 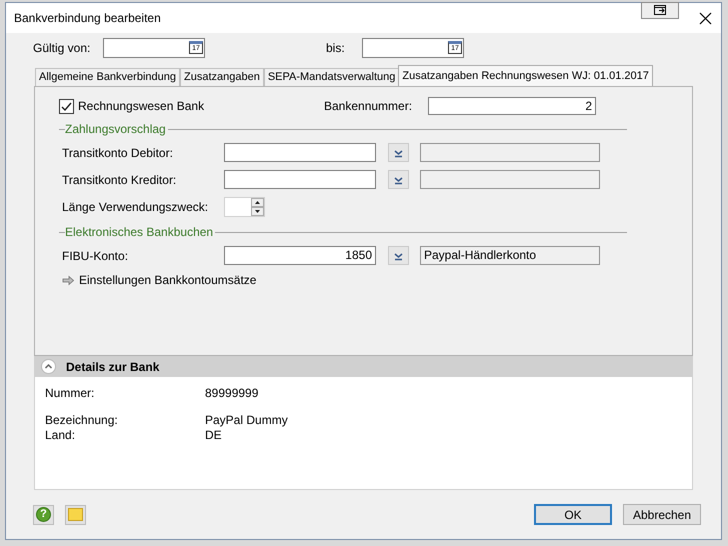 I want to click on dialog-button: Abbrechen, so click(x=662, y=514).